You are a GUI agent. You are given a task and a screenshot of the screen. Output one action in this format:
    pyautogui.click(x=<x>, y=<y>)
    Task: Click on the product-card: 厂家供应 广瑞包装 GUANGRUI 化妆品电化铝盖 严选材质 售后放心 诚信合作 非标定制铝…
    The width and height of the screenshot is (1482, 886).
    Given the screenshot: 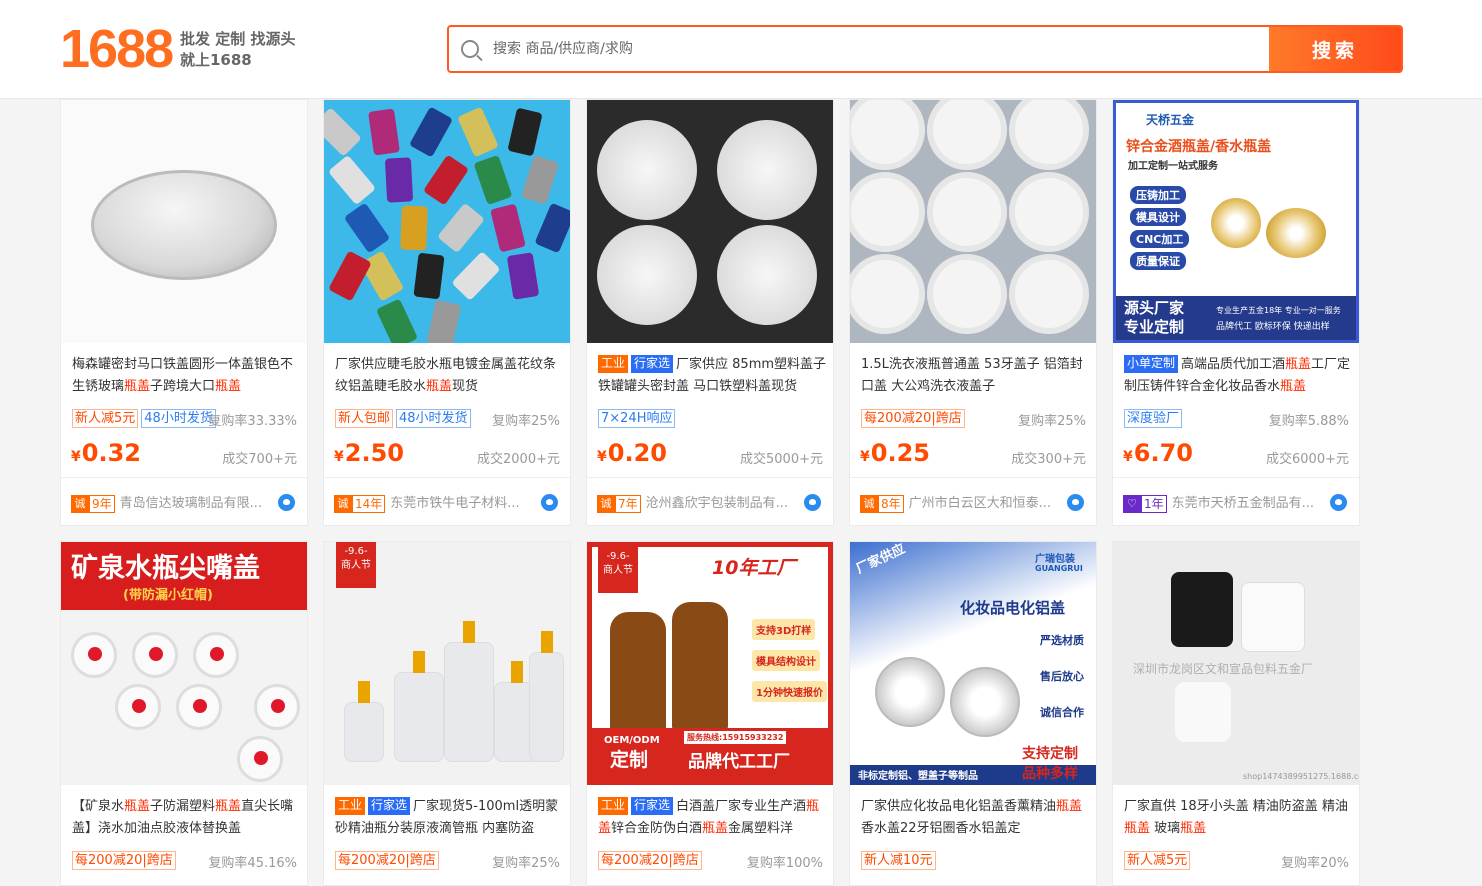 What is the action you would take?
    pyautogui.click(x=973, y=713)
    